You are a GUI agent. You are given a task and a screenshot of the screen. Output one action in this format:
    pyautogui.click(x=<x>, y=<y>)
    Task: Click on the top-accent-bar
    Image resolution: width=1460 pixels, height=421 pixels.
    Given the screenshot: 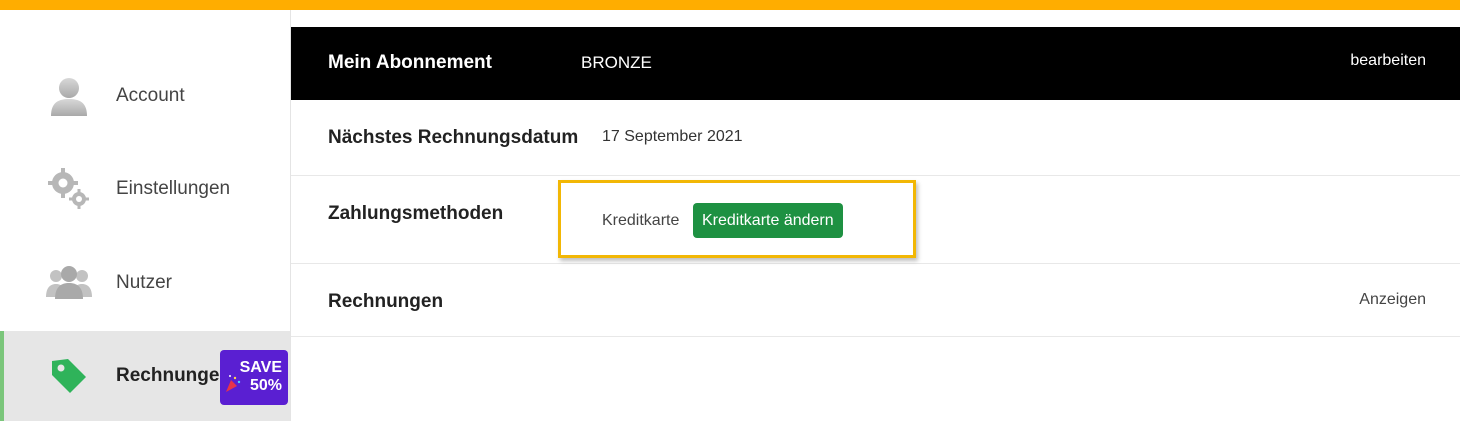 What is the action you would take?
    pyautogui.click(x=730, y=5)
    